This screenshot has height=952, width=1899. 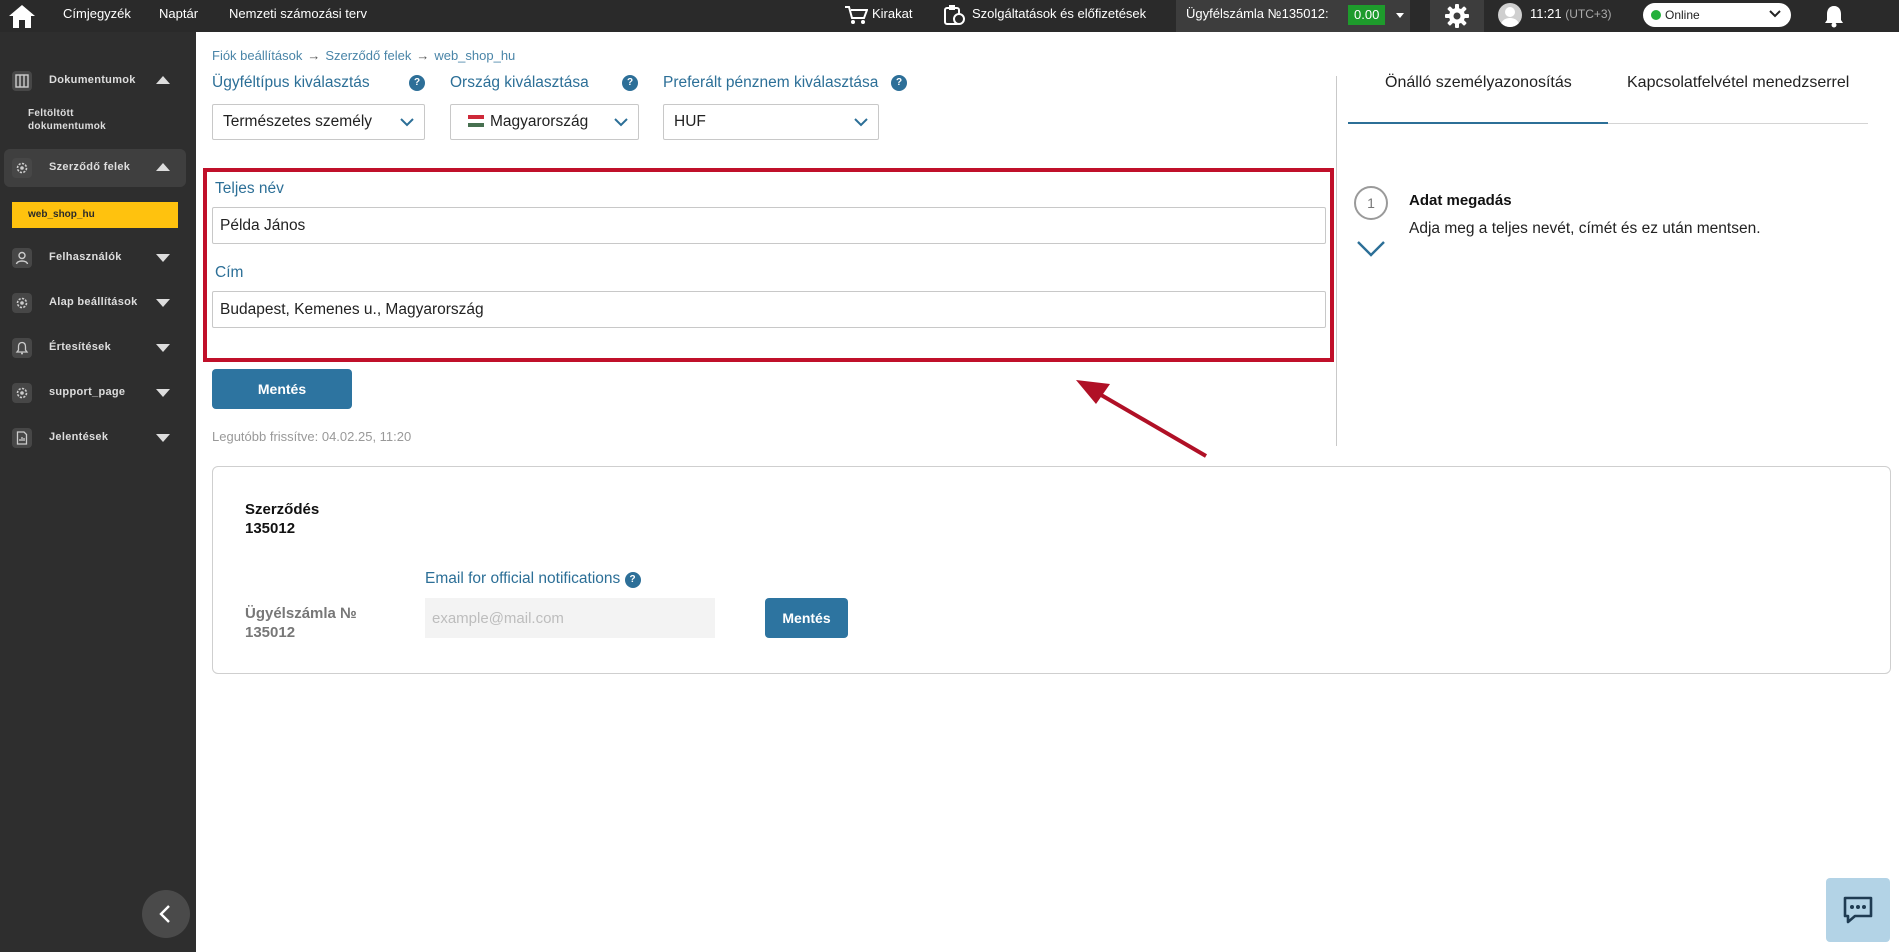 What do you see at coordinates (270, 632) in the screenshot?
I see `account-number-value: 135012` at bounding box center [270, 632].